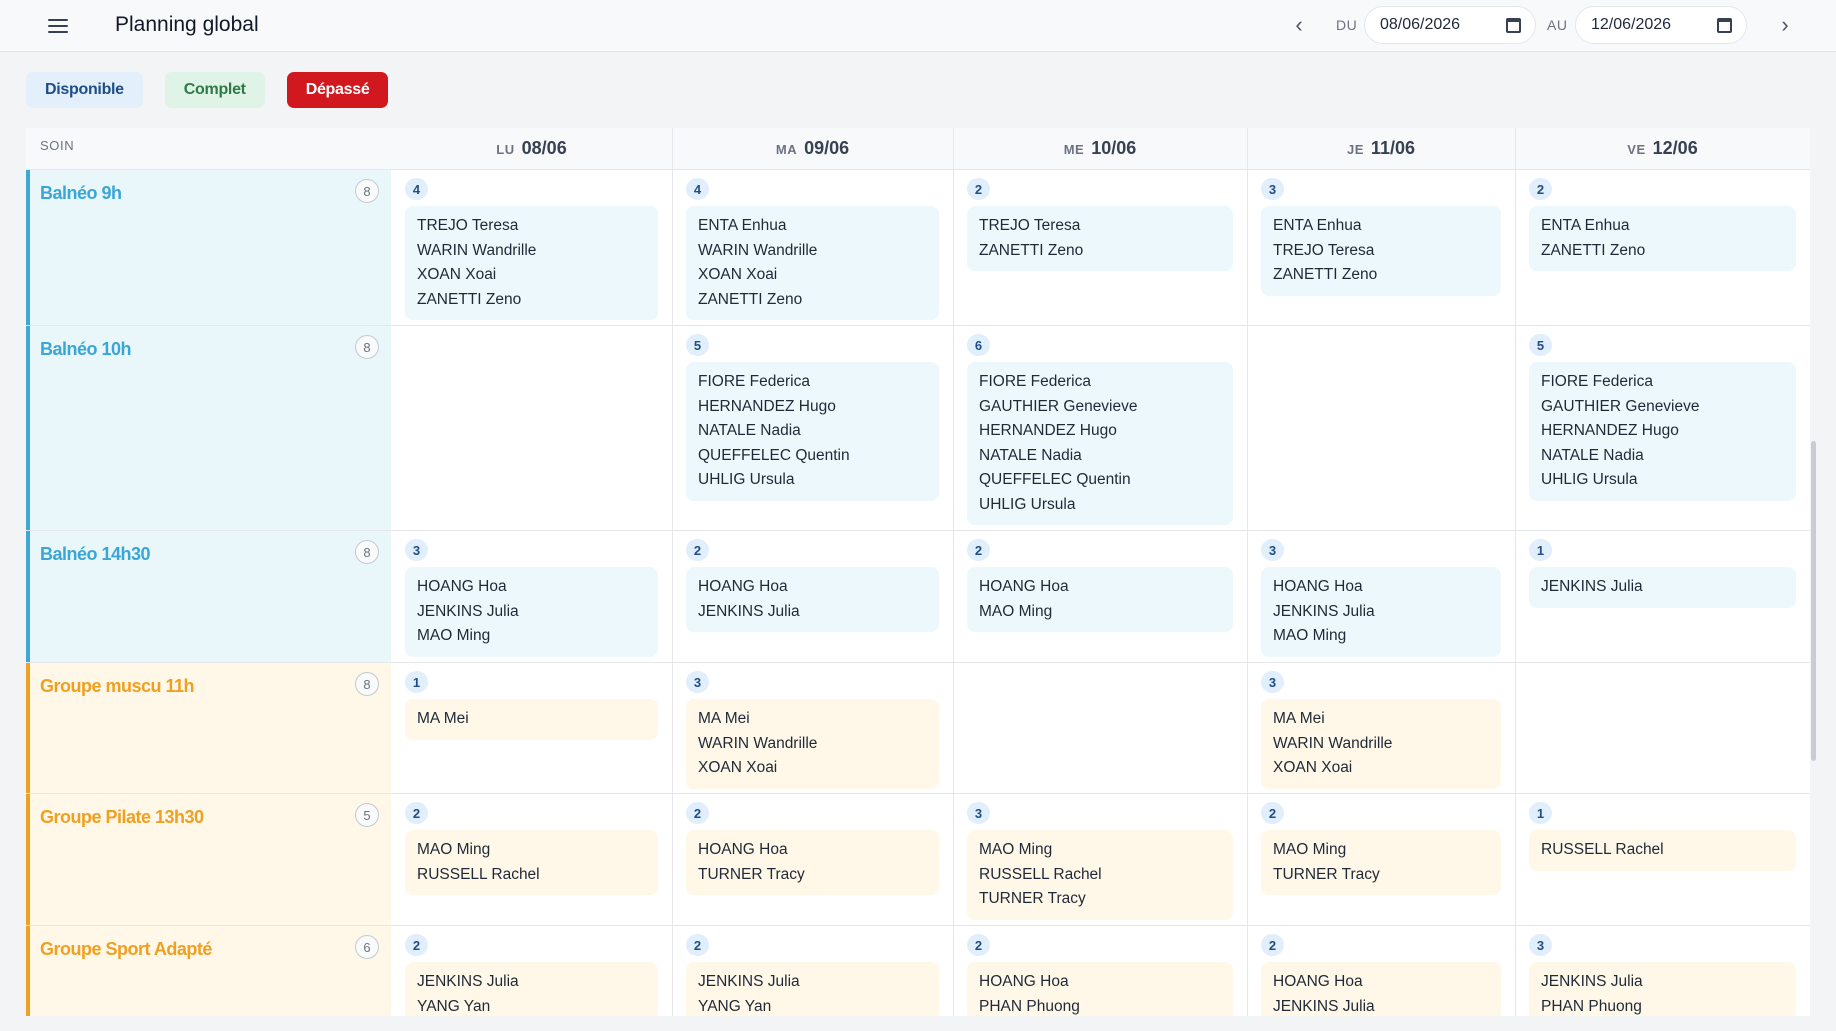 Image resolution: width=1836 pixels, height=1031 pixels. I want to click on soin-label-cell: Groupe Pilate 13h30 5, so click(208, 859).